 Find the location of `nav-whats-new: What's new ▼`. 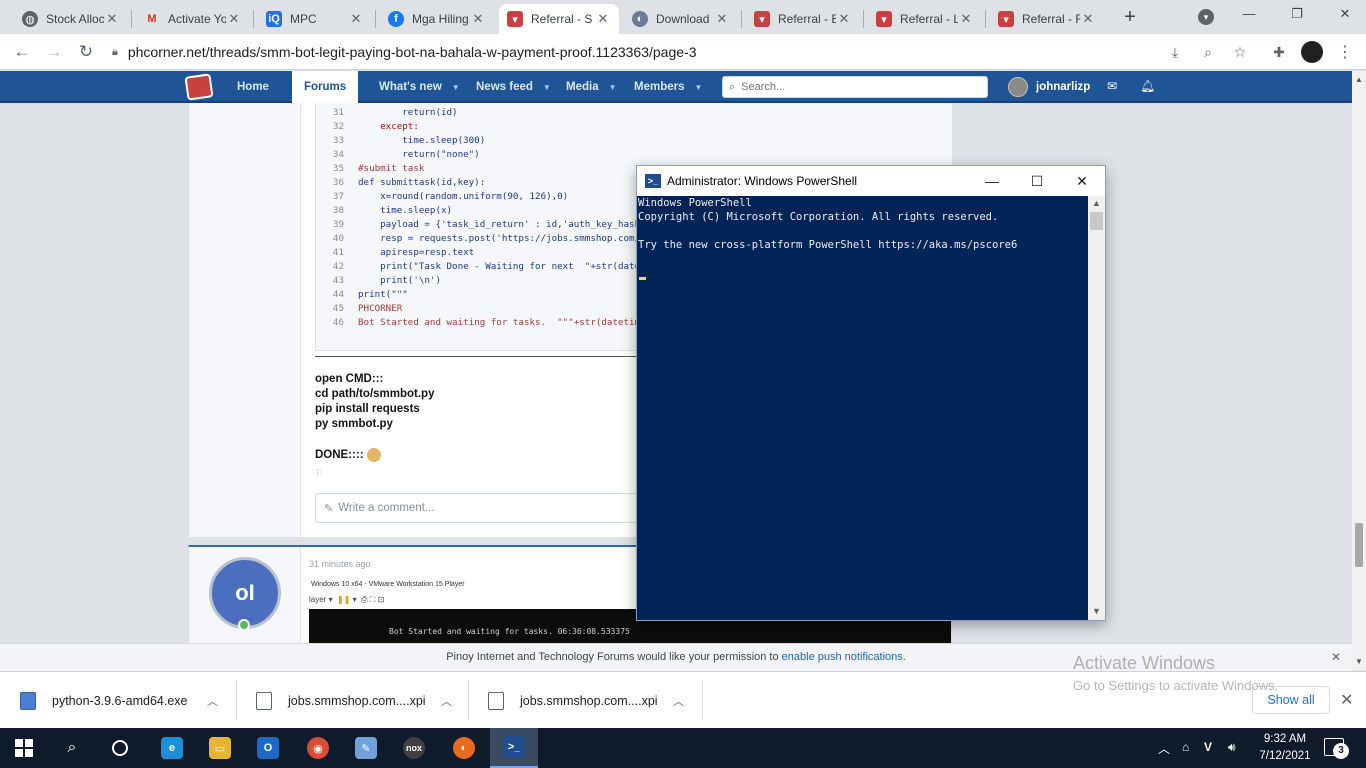

nav-whats-new: What's new ▼ is located at coordinates (419, 87).